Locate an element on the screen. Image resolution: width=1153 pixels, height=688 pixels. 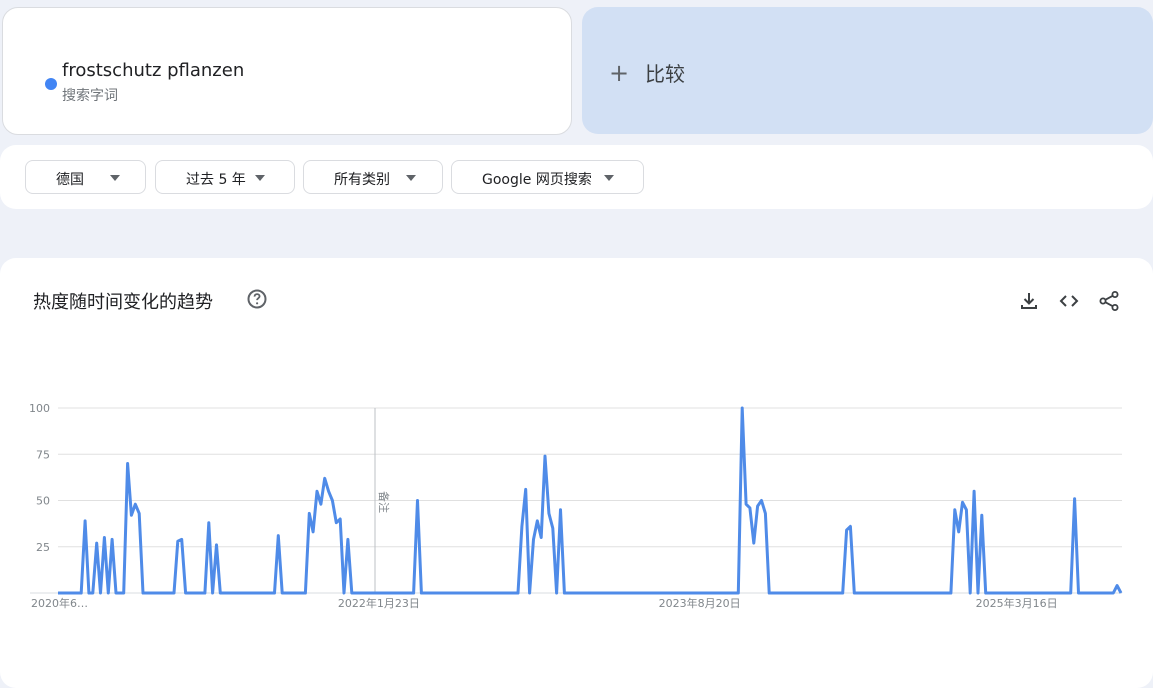
x-axis-ticks: 2020年6… 2022年1月23日 2023年8月20日 2025年3月16日 is located at coordinates (544, 603).